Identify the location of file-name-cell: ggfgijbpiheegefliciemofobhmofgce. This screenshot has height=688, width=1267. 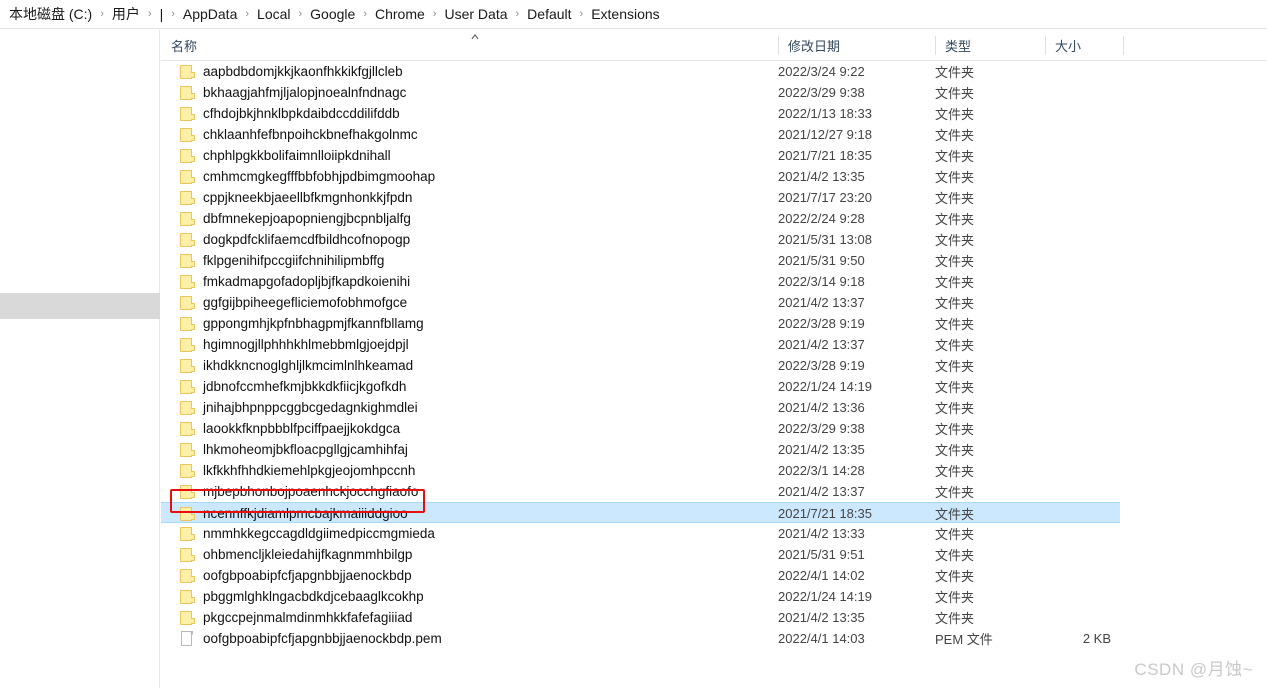
(284, 302).